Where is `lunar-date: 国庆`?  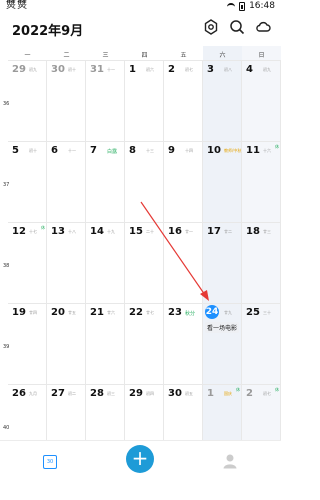
lunar-date: 国庆 is located at coordinates (228, 393).